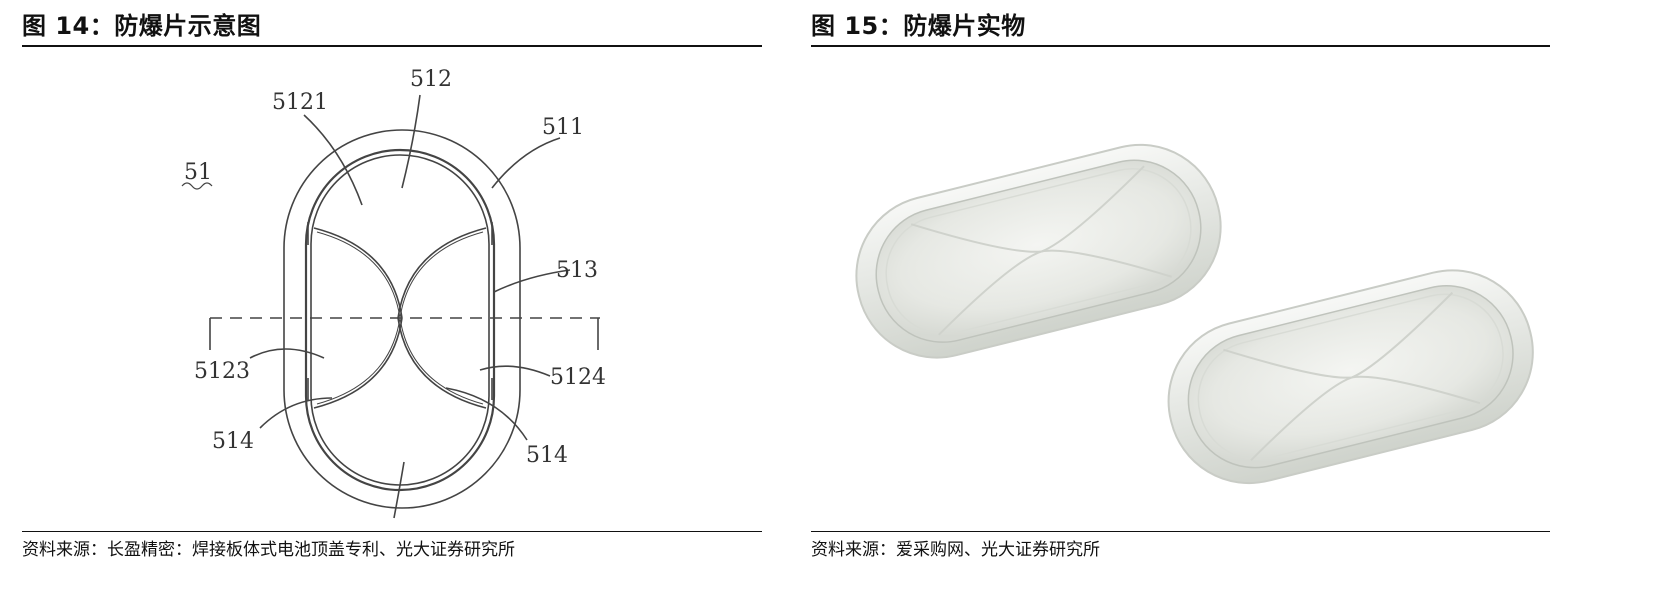  I want to click on label-512: 512, so click(431, 79).